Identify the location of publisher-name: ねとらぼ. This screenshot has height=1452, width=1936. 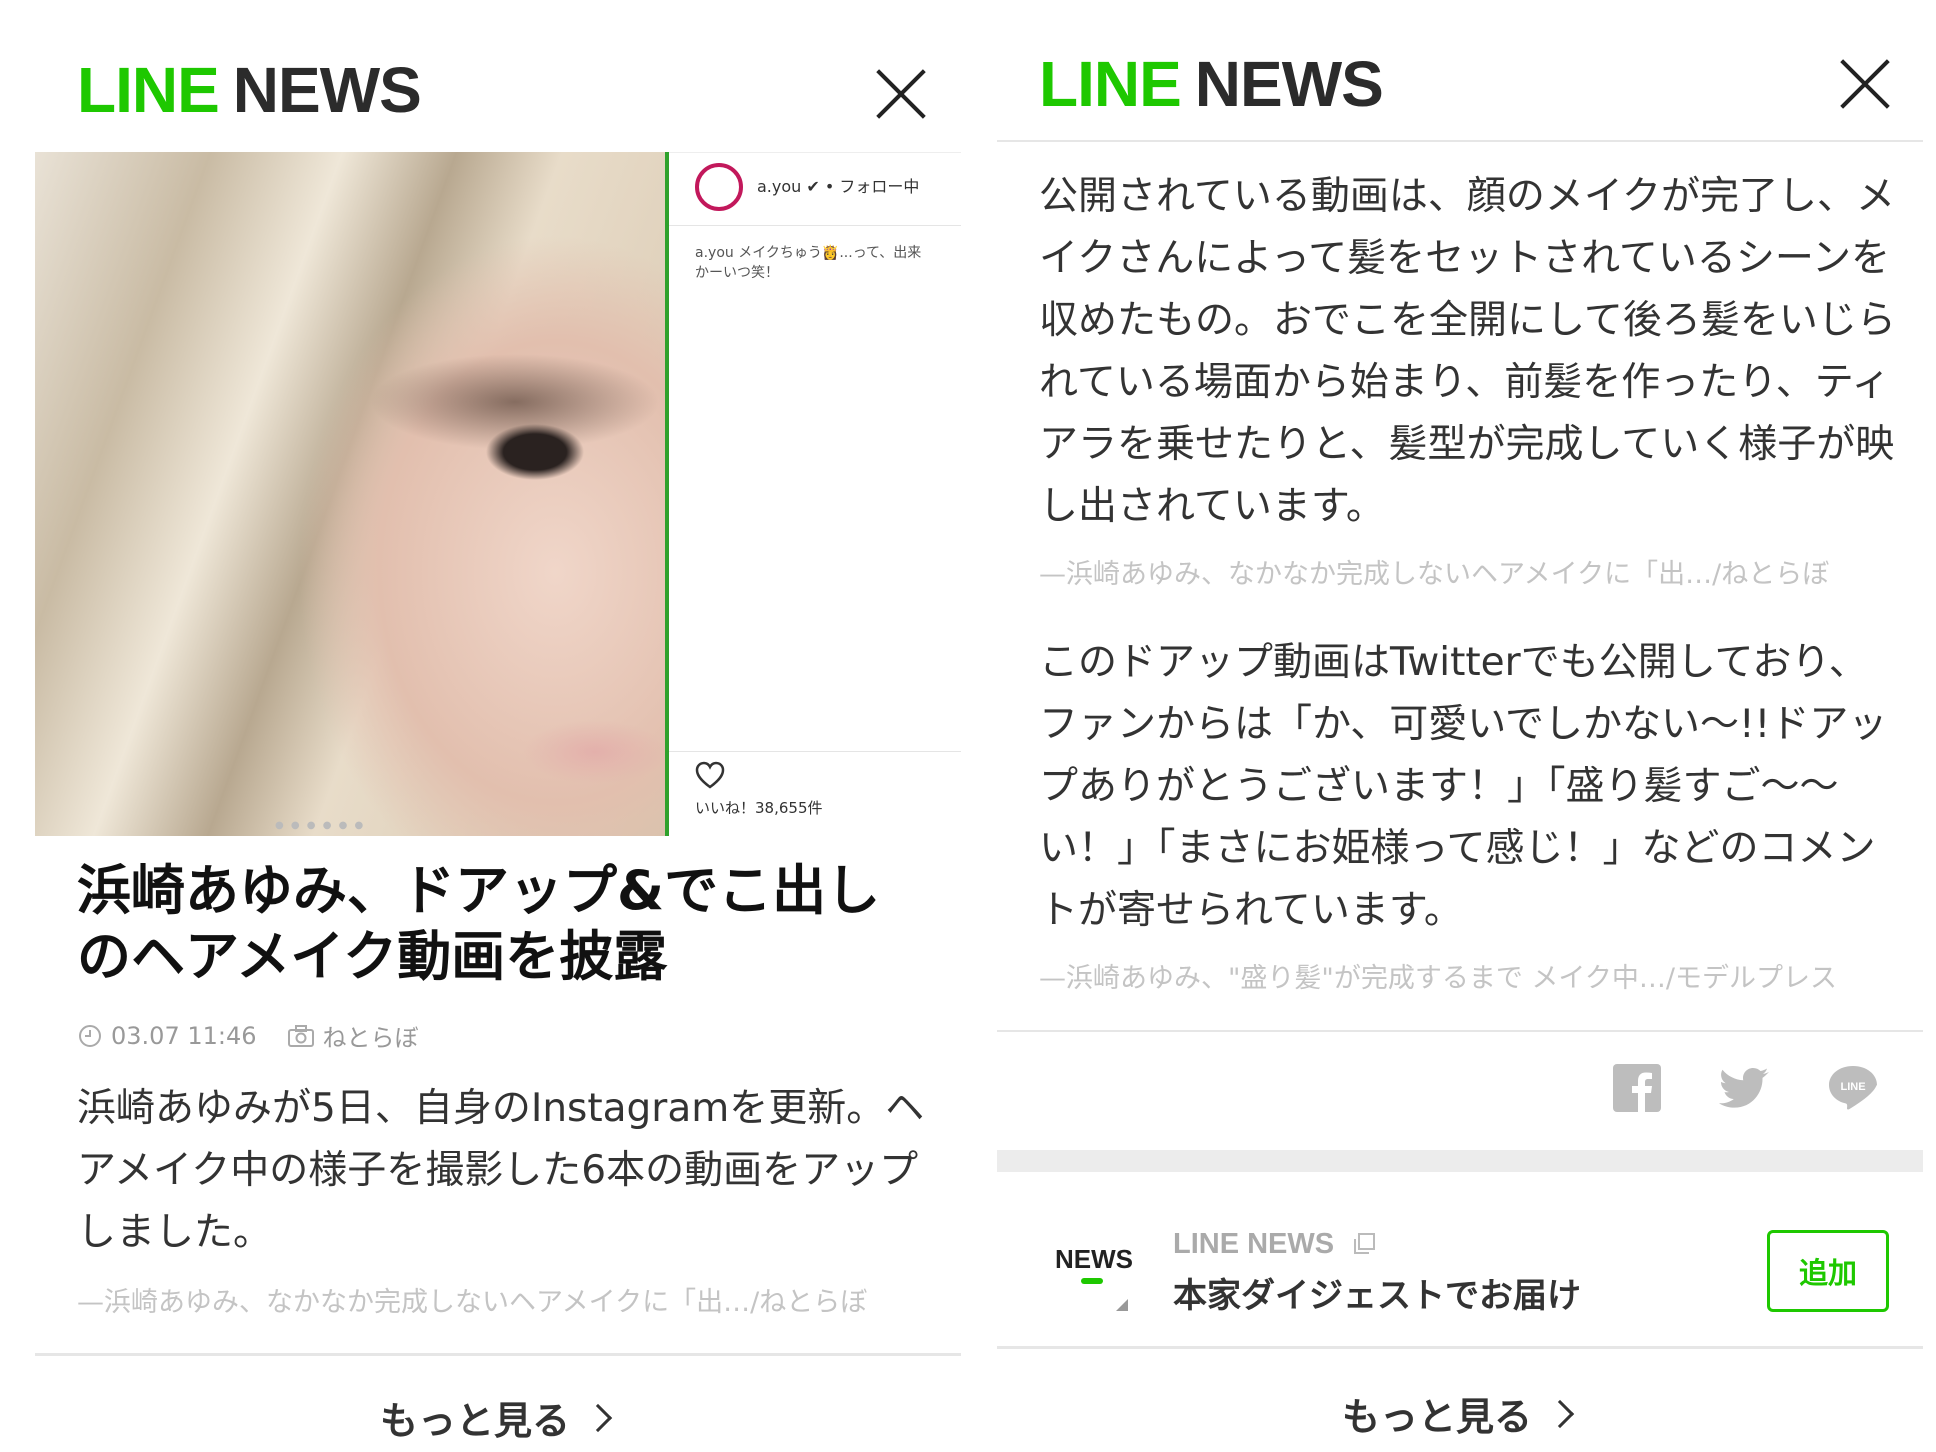
(371, 1035).